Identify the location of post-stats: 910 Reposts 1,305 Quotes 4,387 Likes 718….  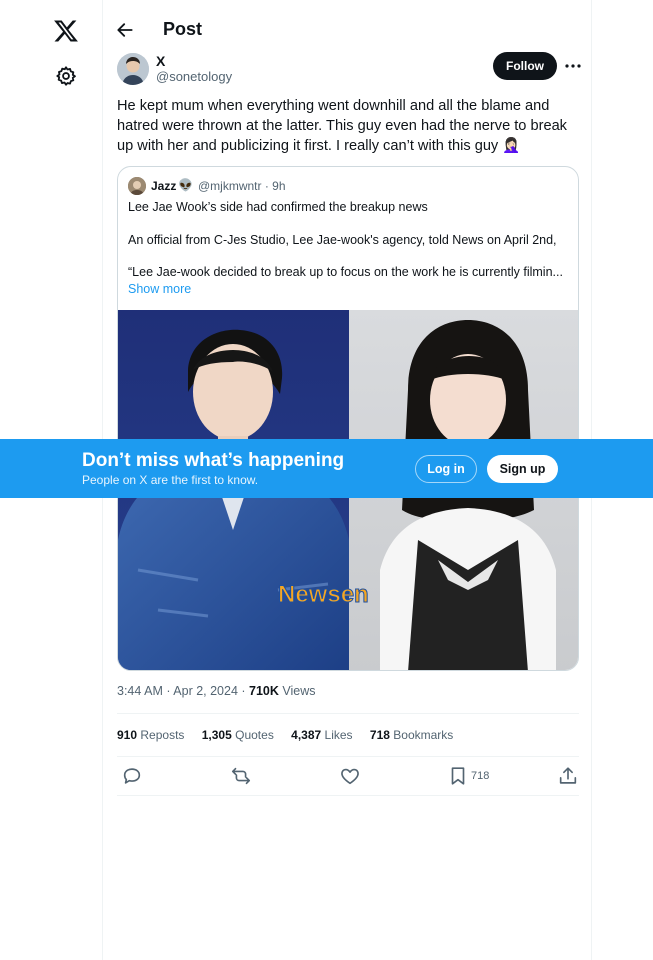
(292, 735).